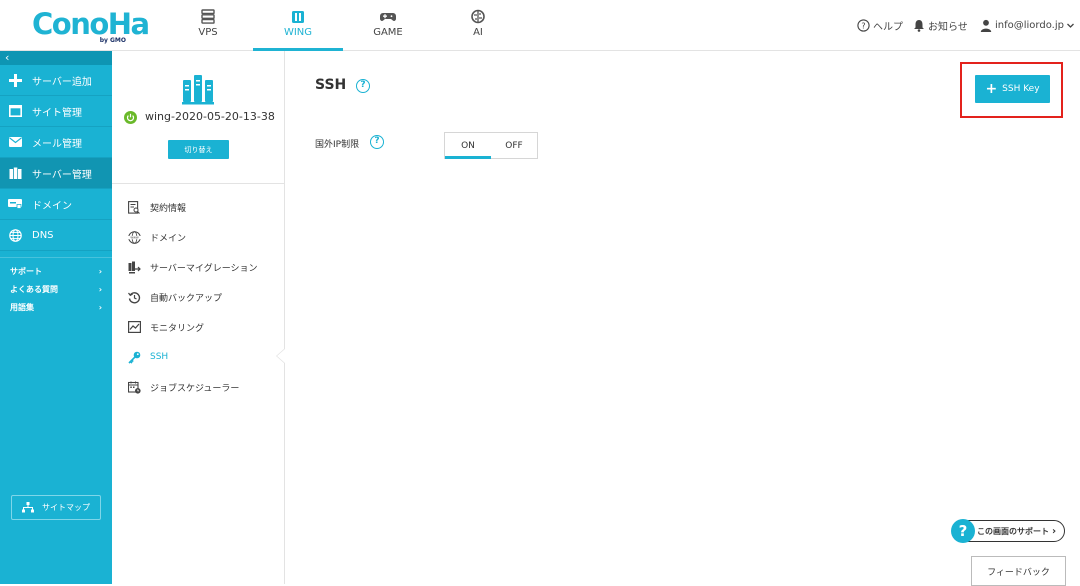 The image size is (1080, 586). Describe the element at coordinates (62, 175) in the screenshot. I see `sidebar-item-label: サーバー管理` at that location.